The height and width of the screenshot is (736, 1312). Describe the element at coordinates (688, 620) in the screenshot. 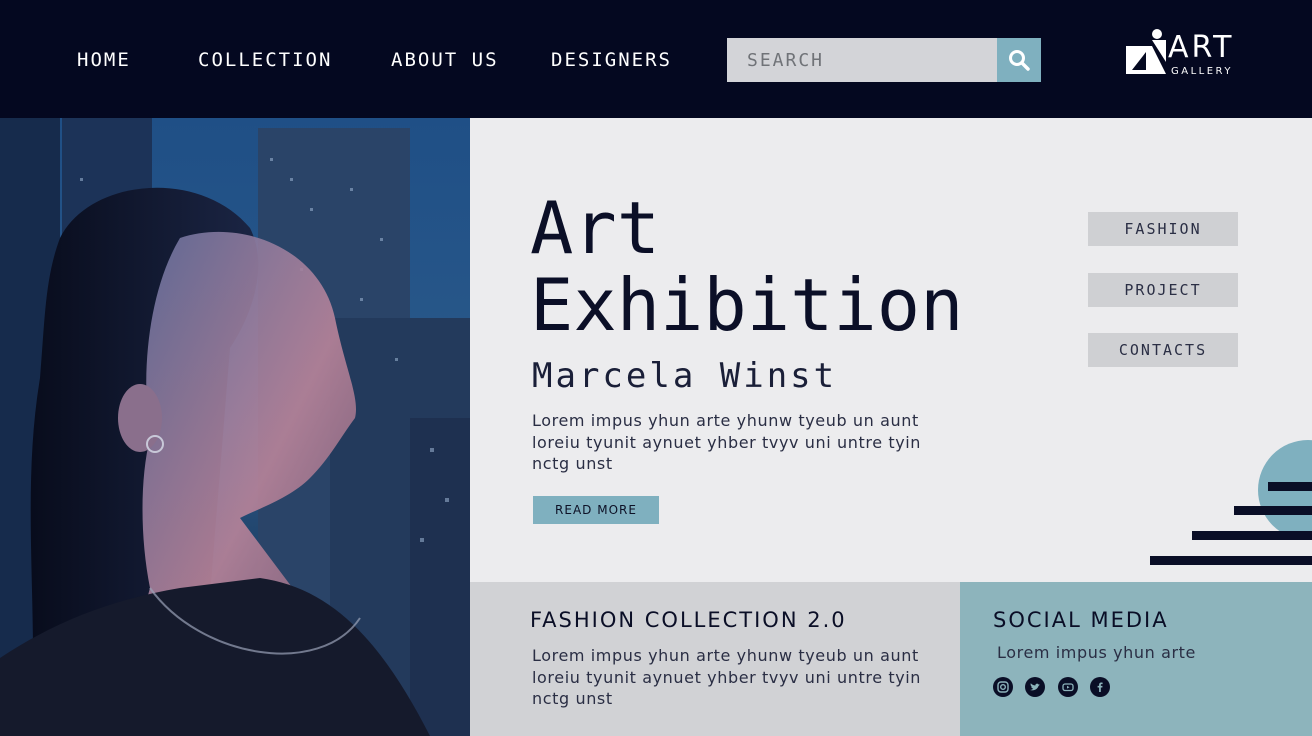

I see `fashion-collection-title: FASHION COLLECTION 2.0` at that location.